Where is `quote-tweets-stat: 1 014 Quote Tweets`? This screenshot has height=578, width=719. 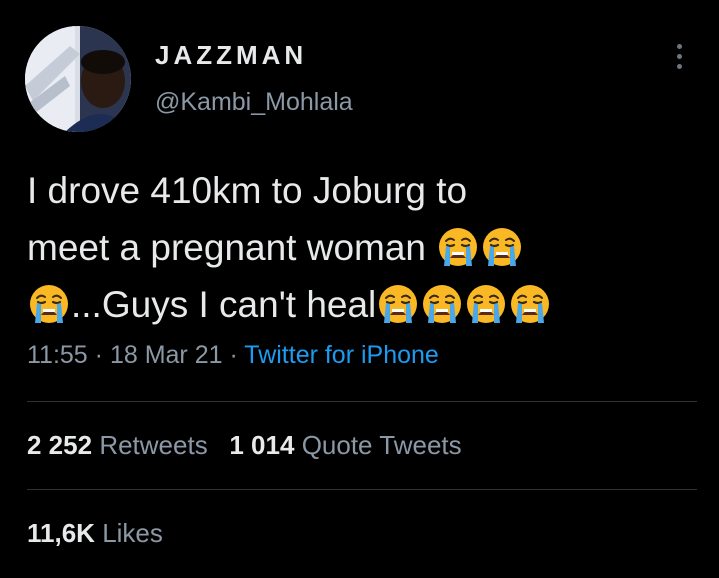
quote-tweets-stat: 1 014 Quote Tweets is located at coordinates (345, 445).